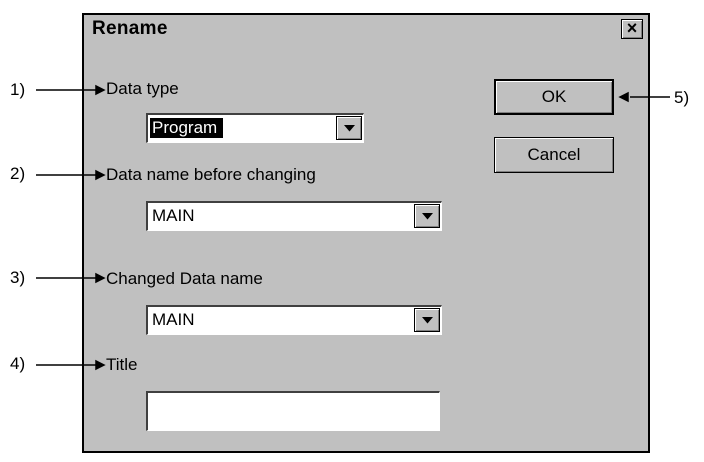 The width and height of the screenshot is (704, 462). What do you see at coordinates (100, 90) in the screenshot?
I see `arrow-1-head` at bounding box center [100, 90].